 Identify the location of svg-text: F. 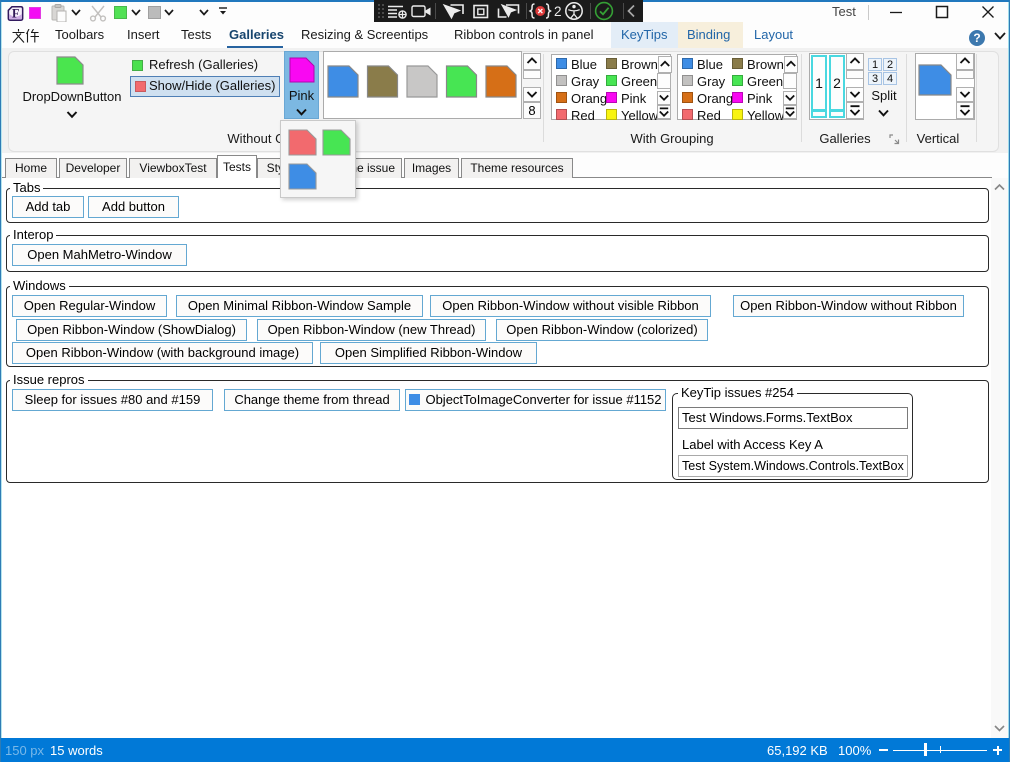
(15, 13).